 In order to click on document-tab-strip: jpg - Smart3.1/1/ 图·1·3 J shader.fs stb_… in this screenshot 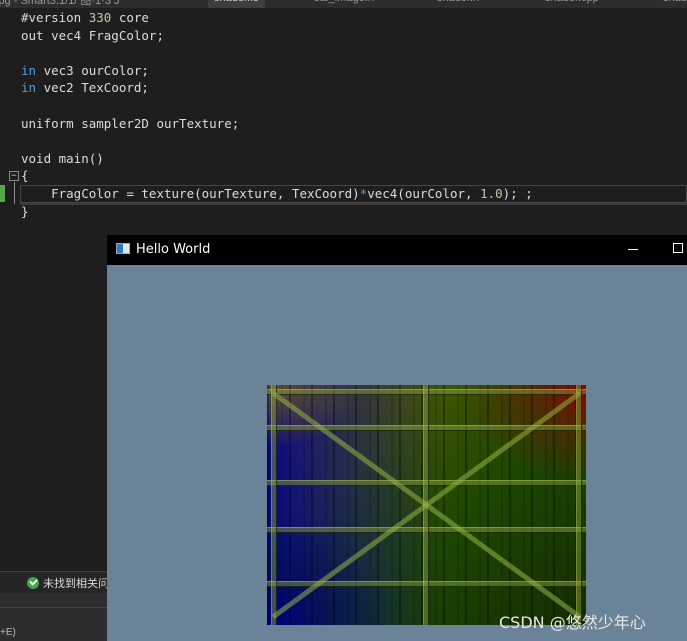, I will do `click(343, 4)`.